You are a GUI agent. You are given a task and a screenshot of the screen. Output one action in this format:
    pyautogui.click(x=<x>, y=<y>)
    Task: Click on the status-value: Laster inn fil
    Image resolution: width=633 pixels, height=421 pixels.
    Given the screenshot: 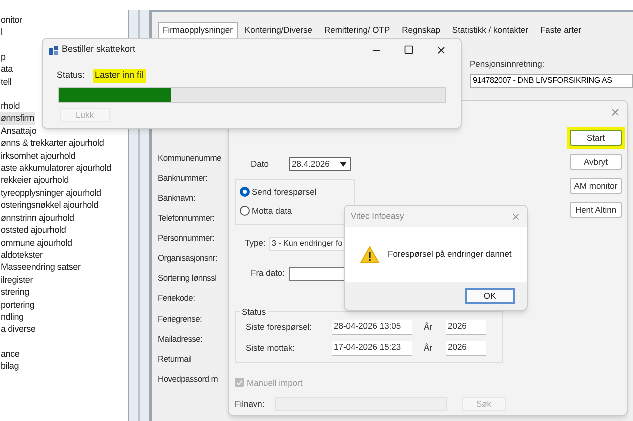 What is the action you would take?
    pyautogui.click(x=119, y=75)
    